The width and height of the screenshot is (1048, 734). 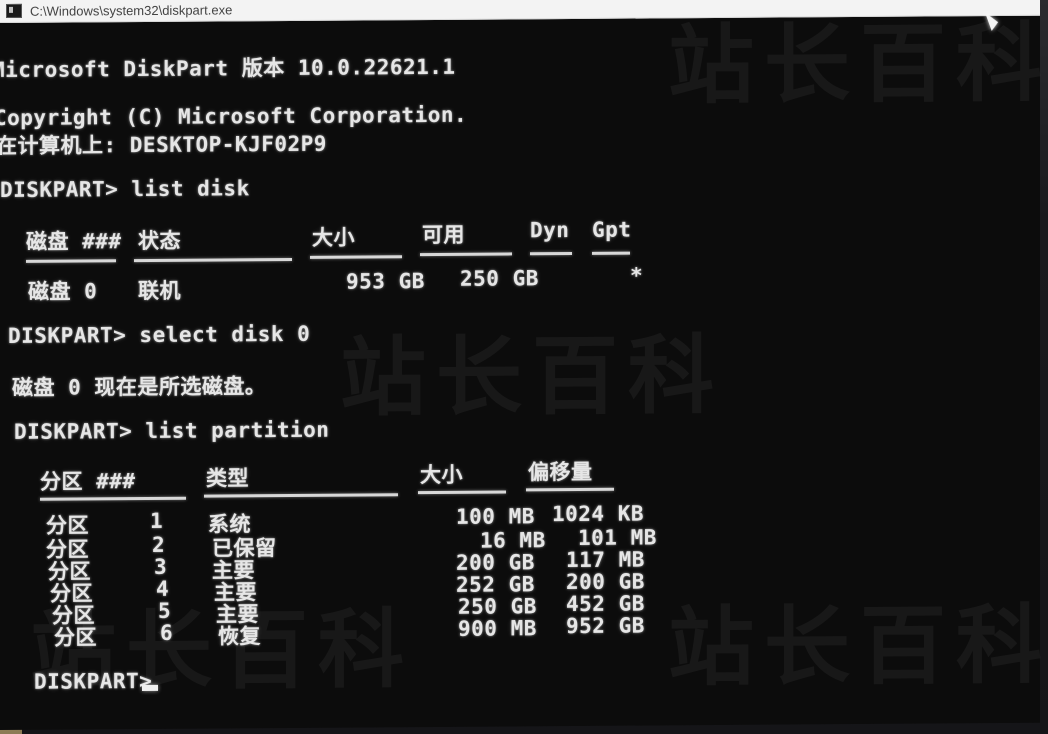 I want to click on partition-row-size: 16 MB, so click(x=513, y=540).